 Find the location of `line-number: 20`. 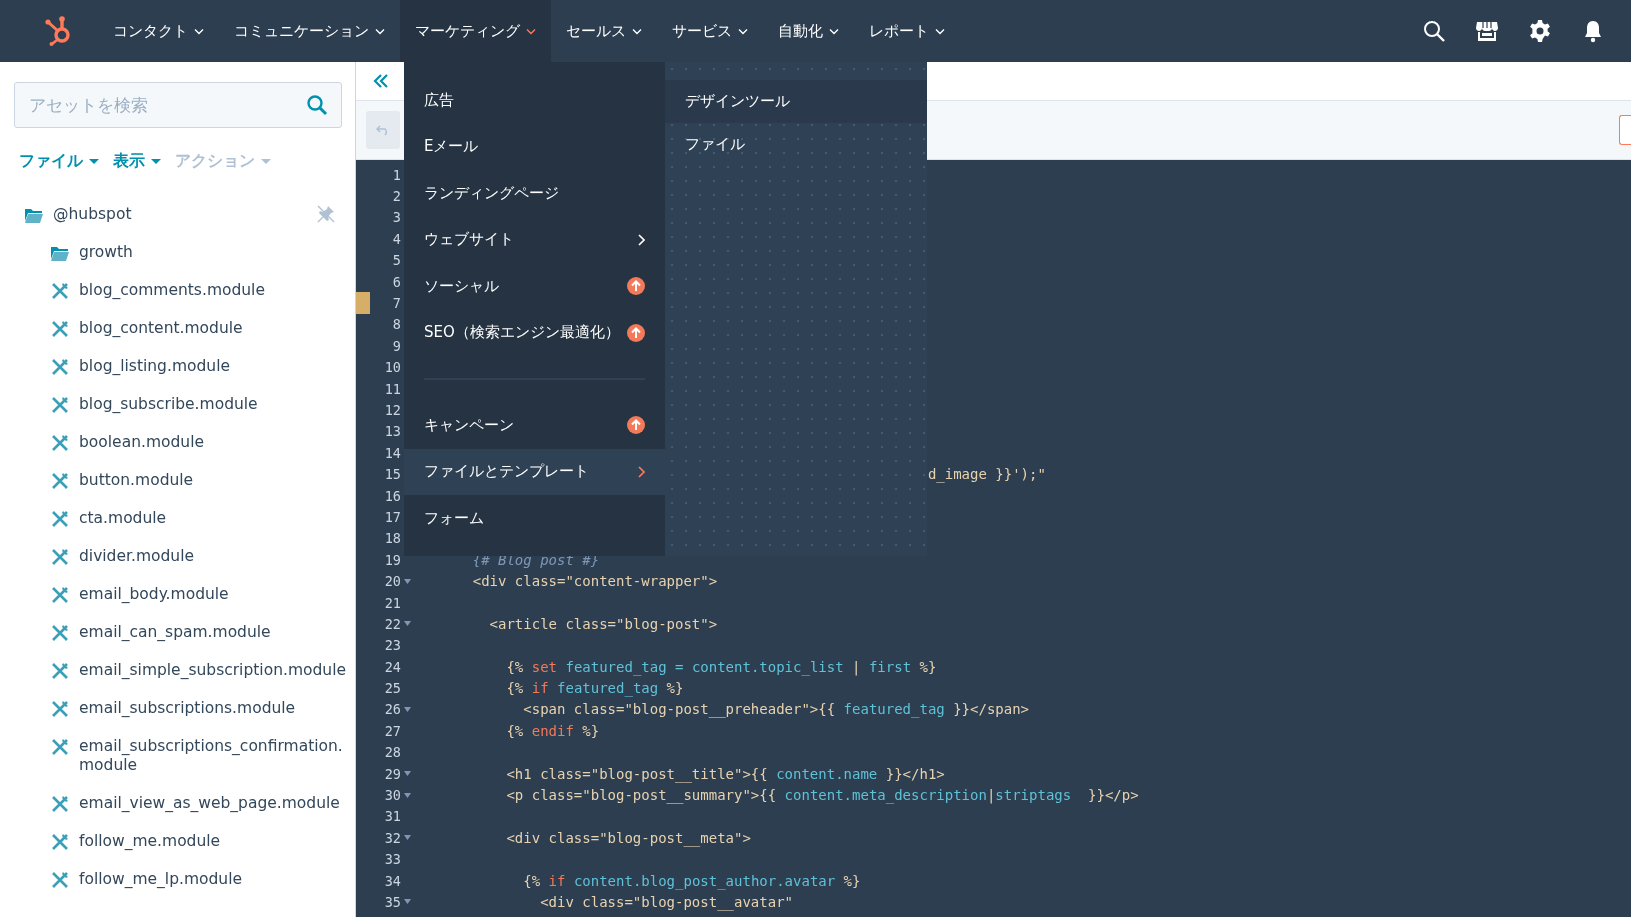

line-number: 20 is located at coordinates (392, 581).